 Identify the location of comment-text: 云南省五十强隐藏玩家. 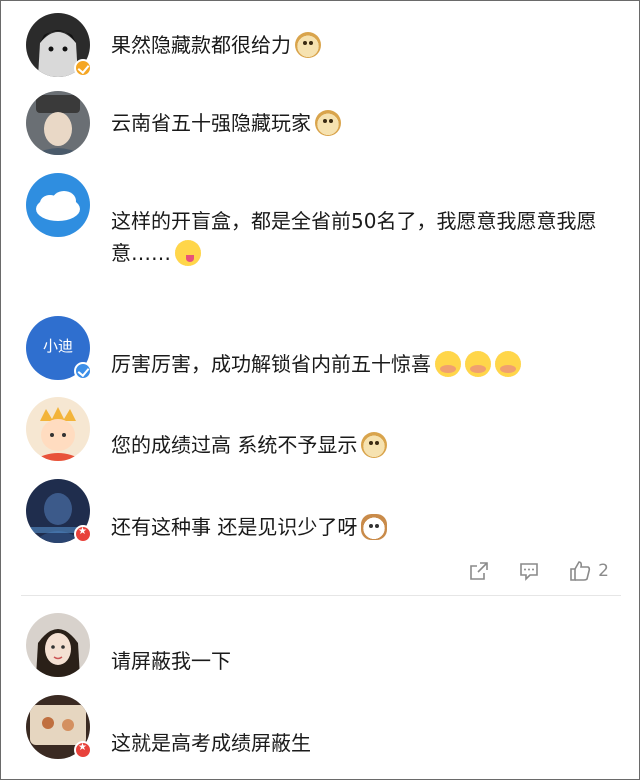
(361, 123).